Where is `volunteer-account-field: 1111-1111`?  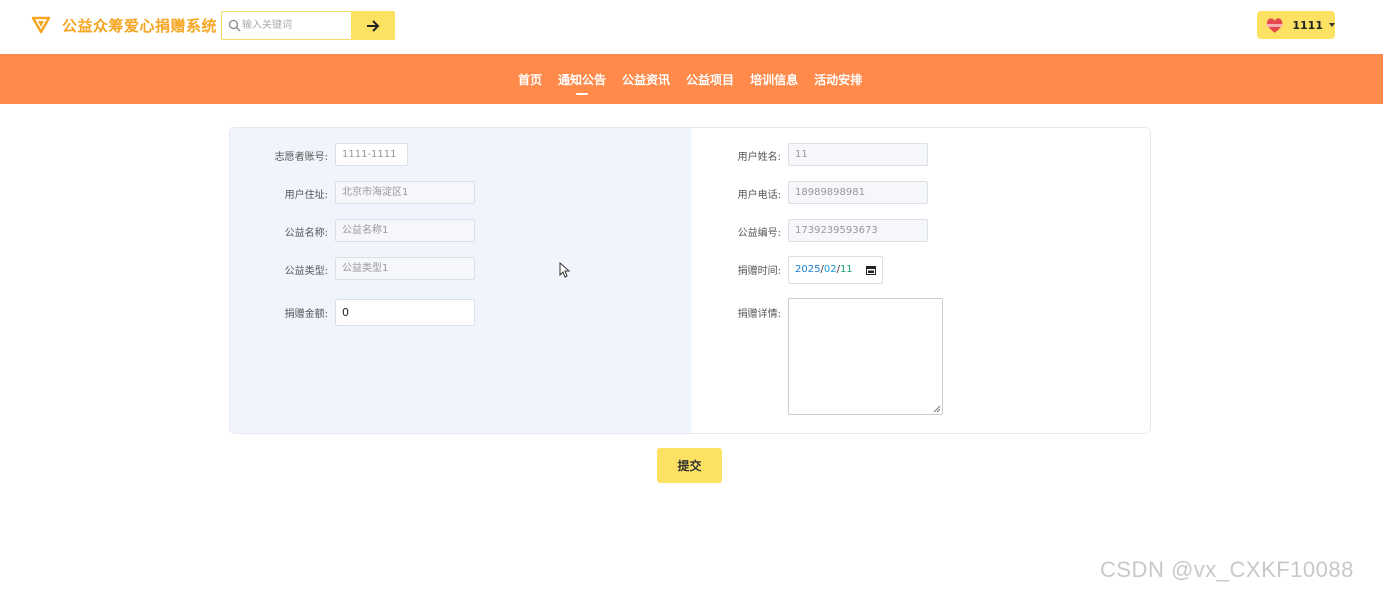
volunteer-account-field: 1111-1111 is located at coordinates (371, 154).